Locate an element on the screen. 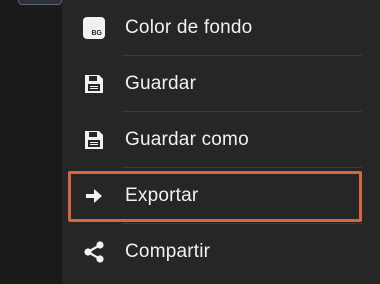 This screenshot has width=380, height=284. share-icon is located at coordinates (94, 252).